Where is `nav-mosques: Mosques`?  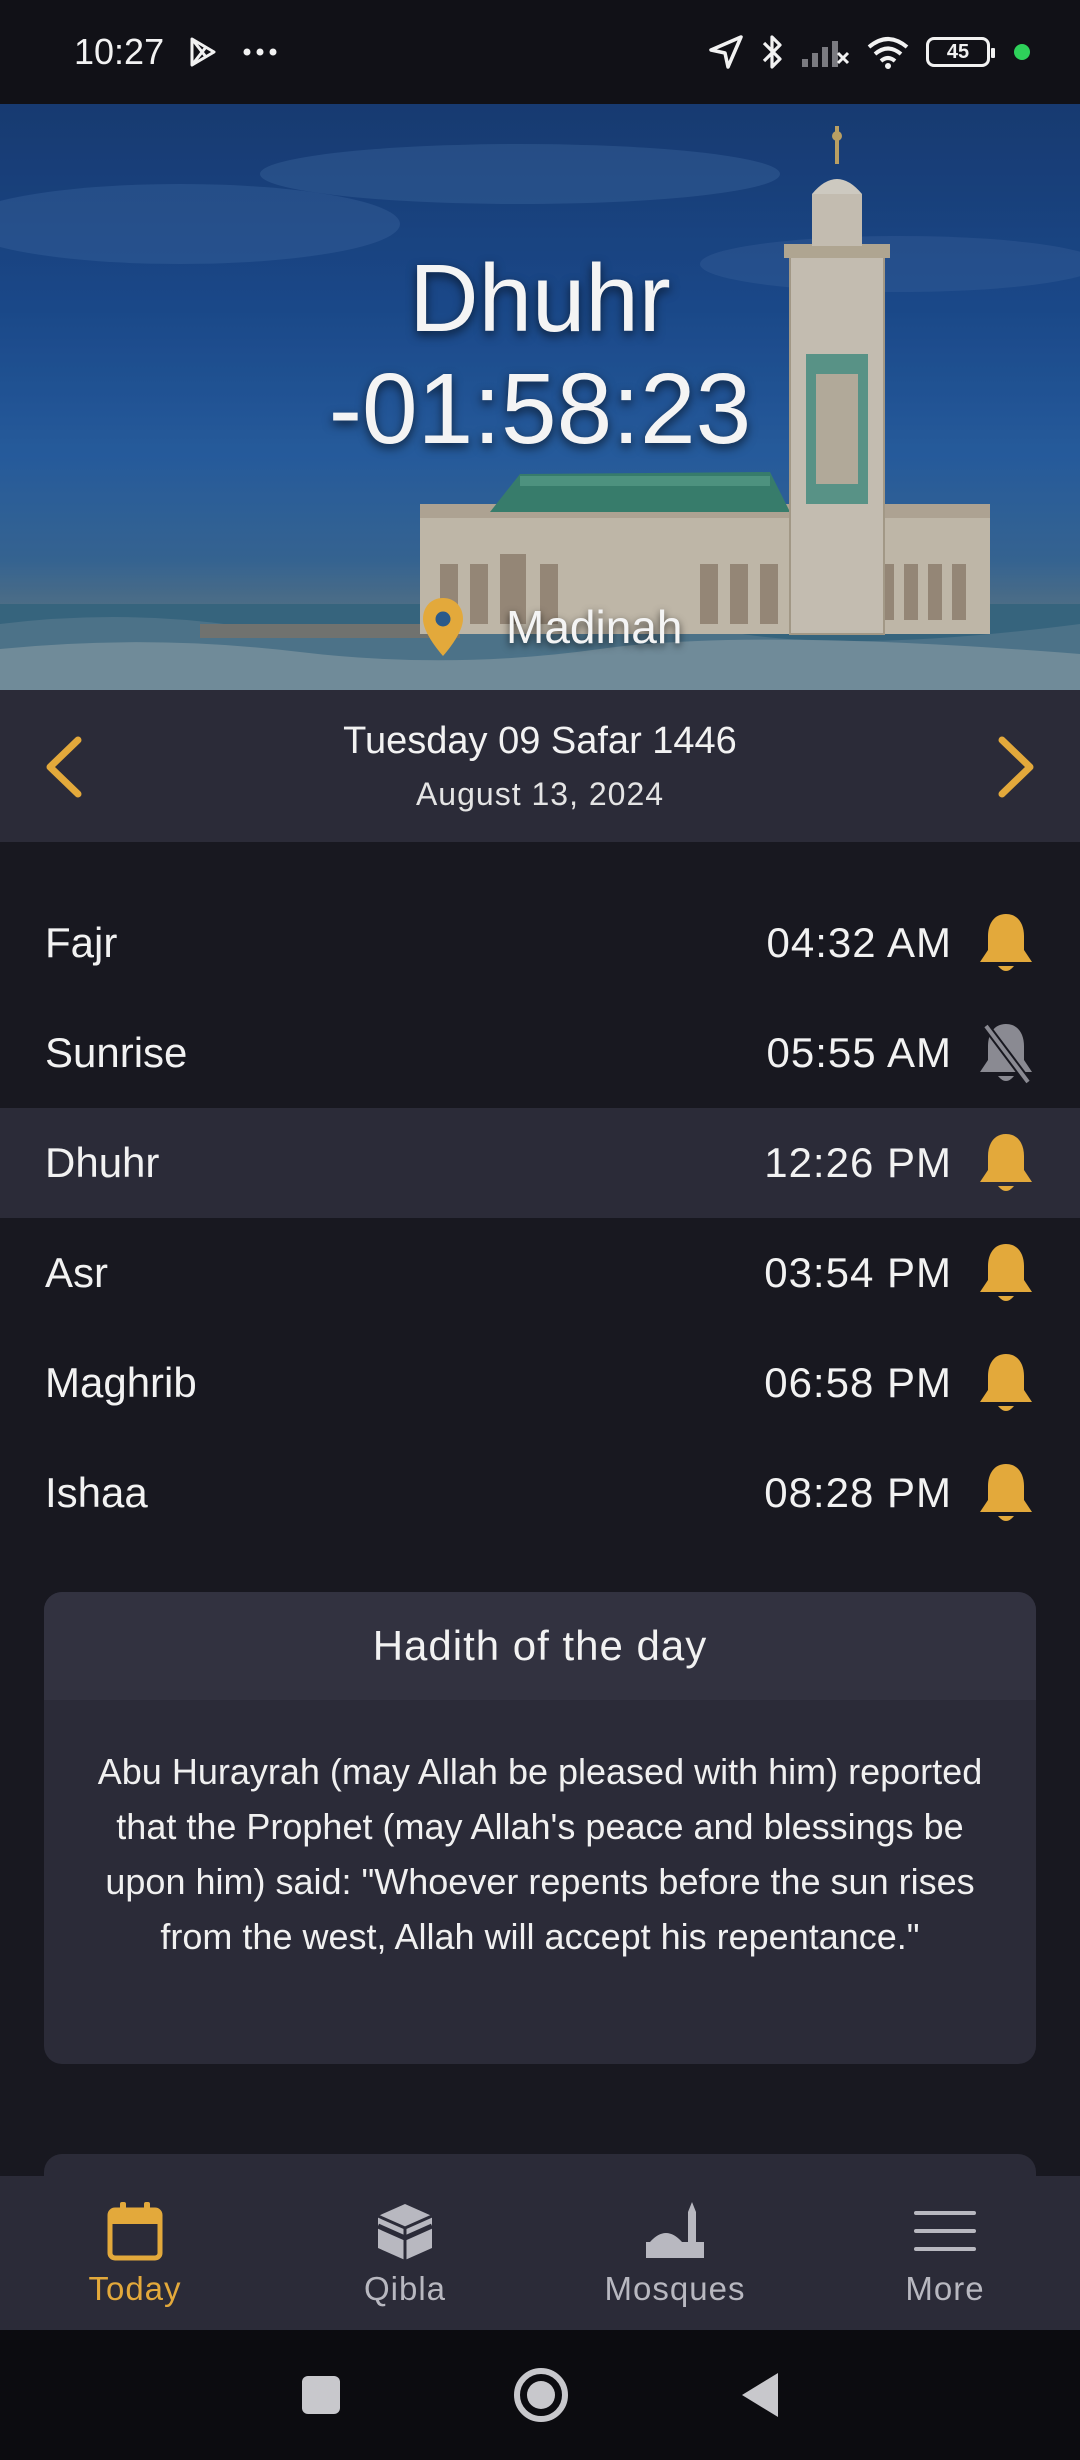
nav-mosques: Mosques is located at coordinates (675, 2253).